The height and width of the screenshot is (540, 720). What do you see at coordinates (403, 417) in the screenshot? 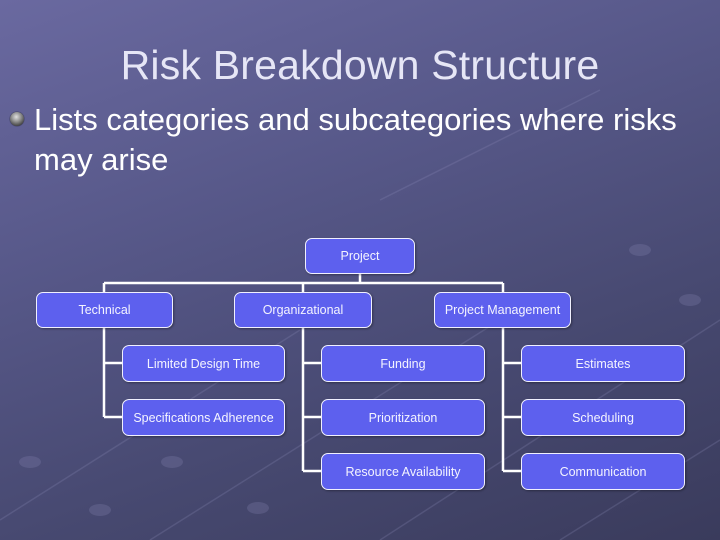
I see `node-prioritization: Prioritization` at bounding box center [403, 417].